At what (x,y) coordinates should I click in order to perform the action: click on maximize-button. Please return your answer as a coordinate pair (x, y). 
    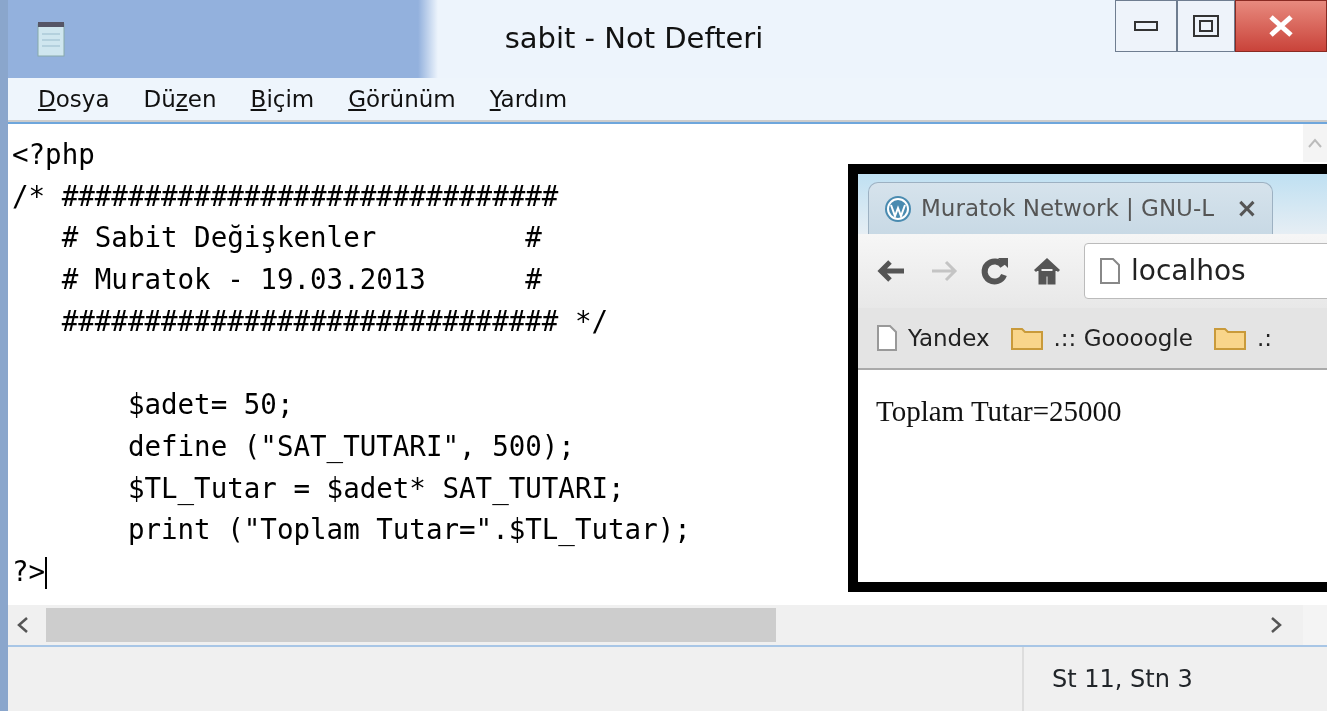
    Looking at the image, I should click on (1206, 26).